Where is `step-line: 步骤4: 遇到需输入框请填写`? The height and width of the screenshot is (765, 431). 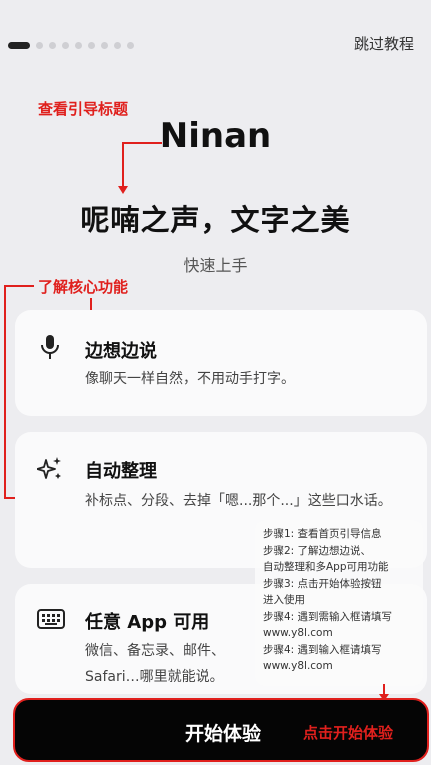
step-line: 步骤4: 遇到需输入框请填写 is located at coordinates (328, 616).